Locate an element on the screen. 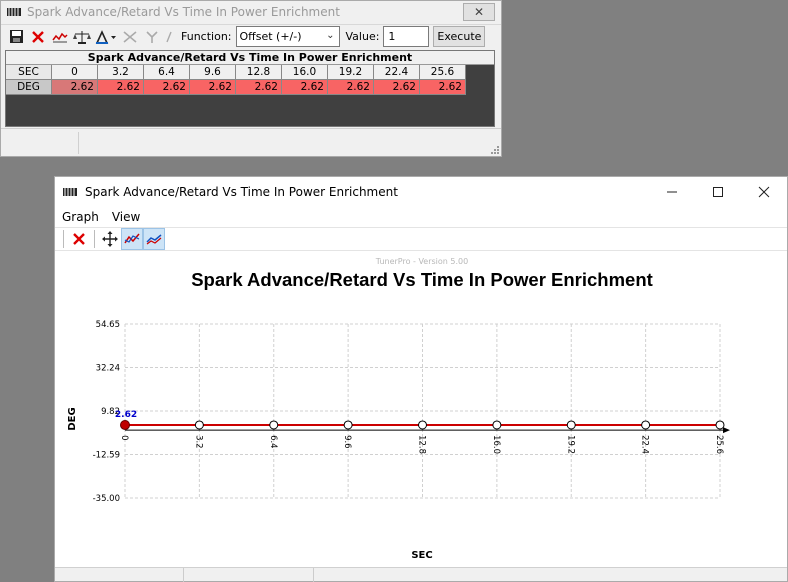 This screenshot has height=582, width=788. x-tick-label: 19.2 is located at coordinates (570, 444).